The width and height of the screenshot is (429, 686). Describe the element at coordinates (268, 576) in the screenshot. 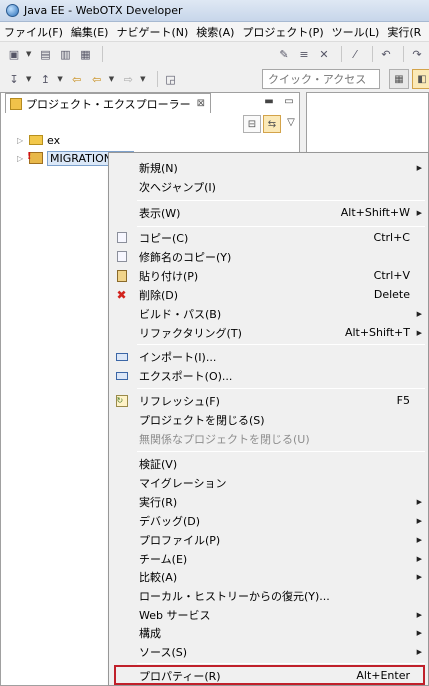

I see `menu-item-compare: 比較(A) ▶` at that location.